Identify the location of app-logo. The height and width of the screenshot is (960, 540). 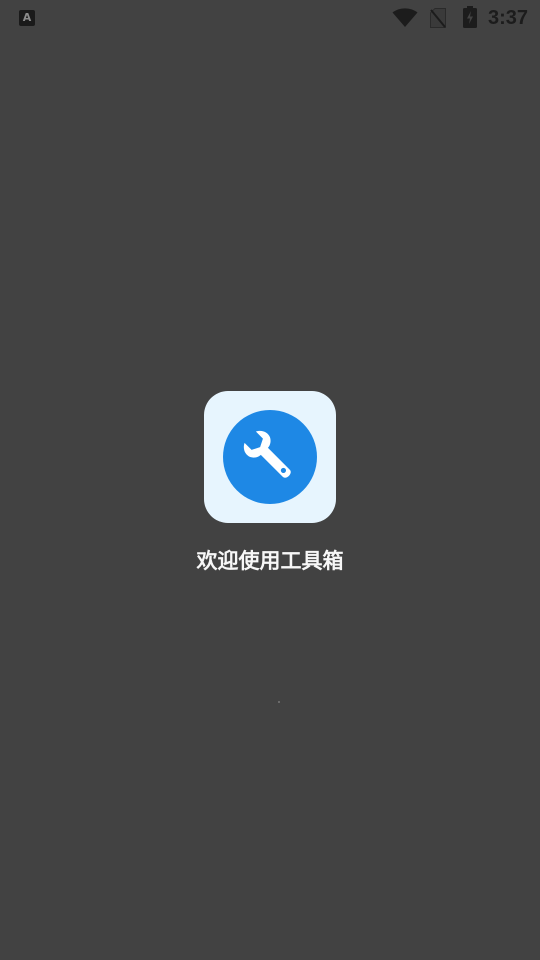
(270, 457).